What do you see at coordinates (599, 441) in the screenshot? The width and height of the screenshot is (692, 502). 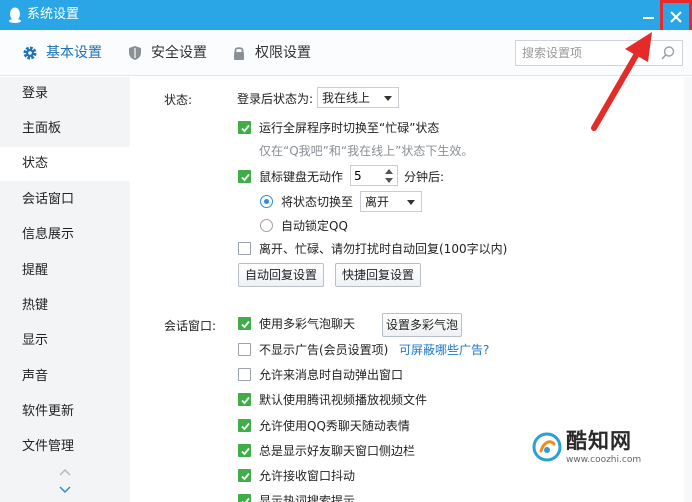 I see `watermark-name: 酷知网` at bounding box center [599, 441].